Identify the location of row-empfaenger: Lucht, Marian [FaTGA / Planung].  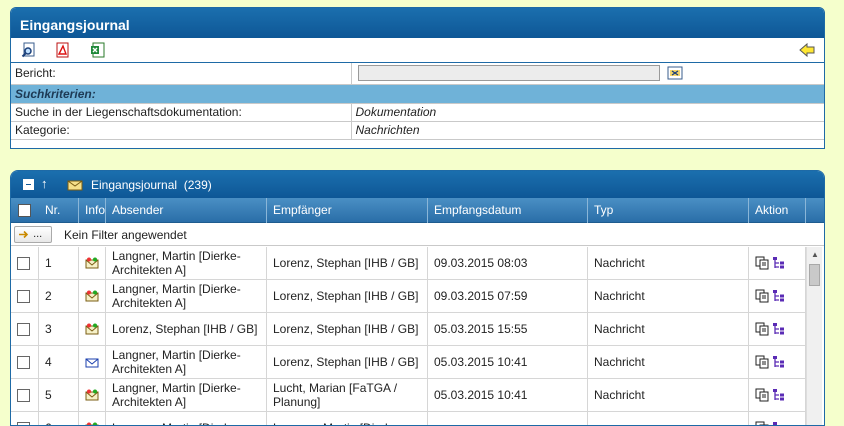
(347, 395).